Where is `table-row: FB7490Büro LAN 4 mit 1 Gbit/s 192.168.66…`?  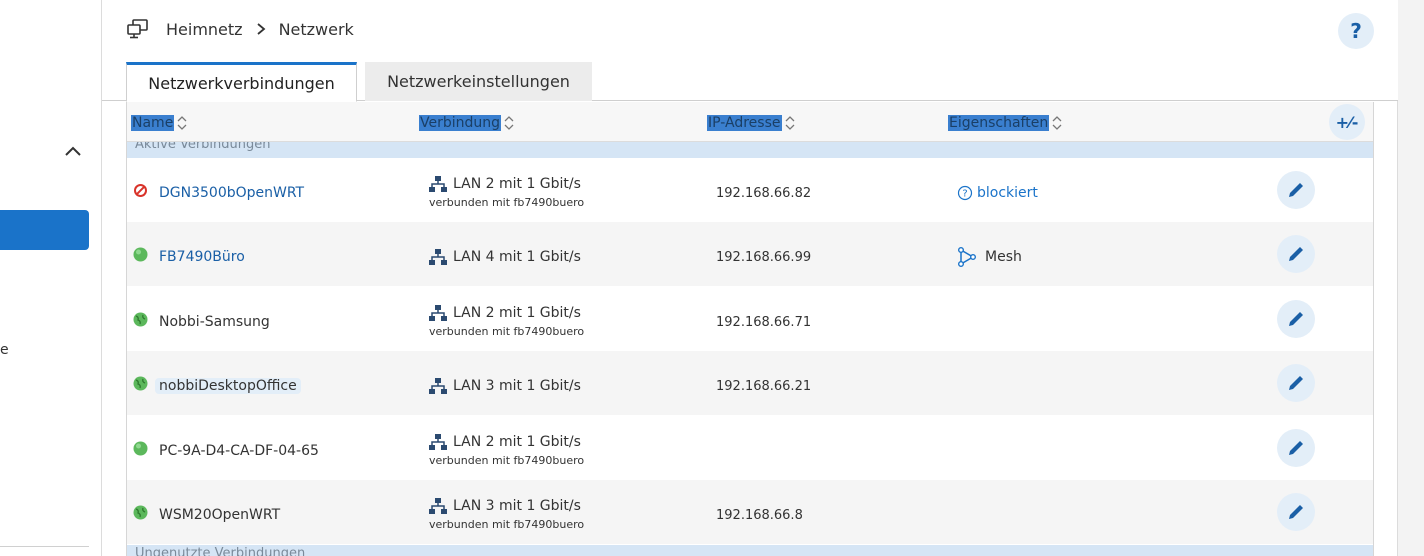 table-row: FB7490Büro LAN 4 mit 1 Gbit/s 192.168.66… is located at coordinates (750, 254).